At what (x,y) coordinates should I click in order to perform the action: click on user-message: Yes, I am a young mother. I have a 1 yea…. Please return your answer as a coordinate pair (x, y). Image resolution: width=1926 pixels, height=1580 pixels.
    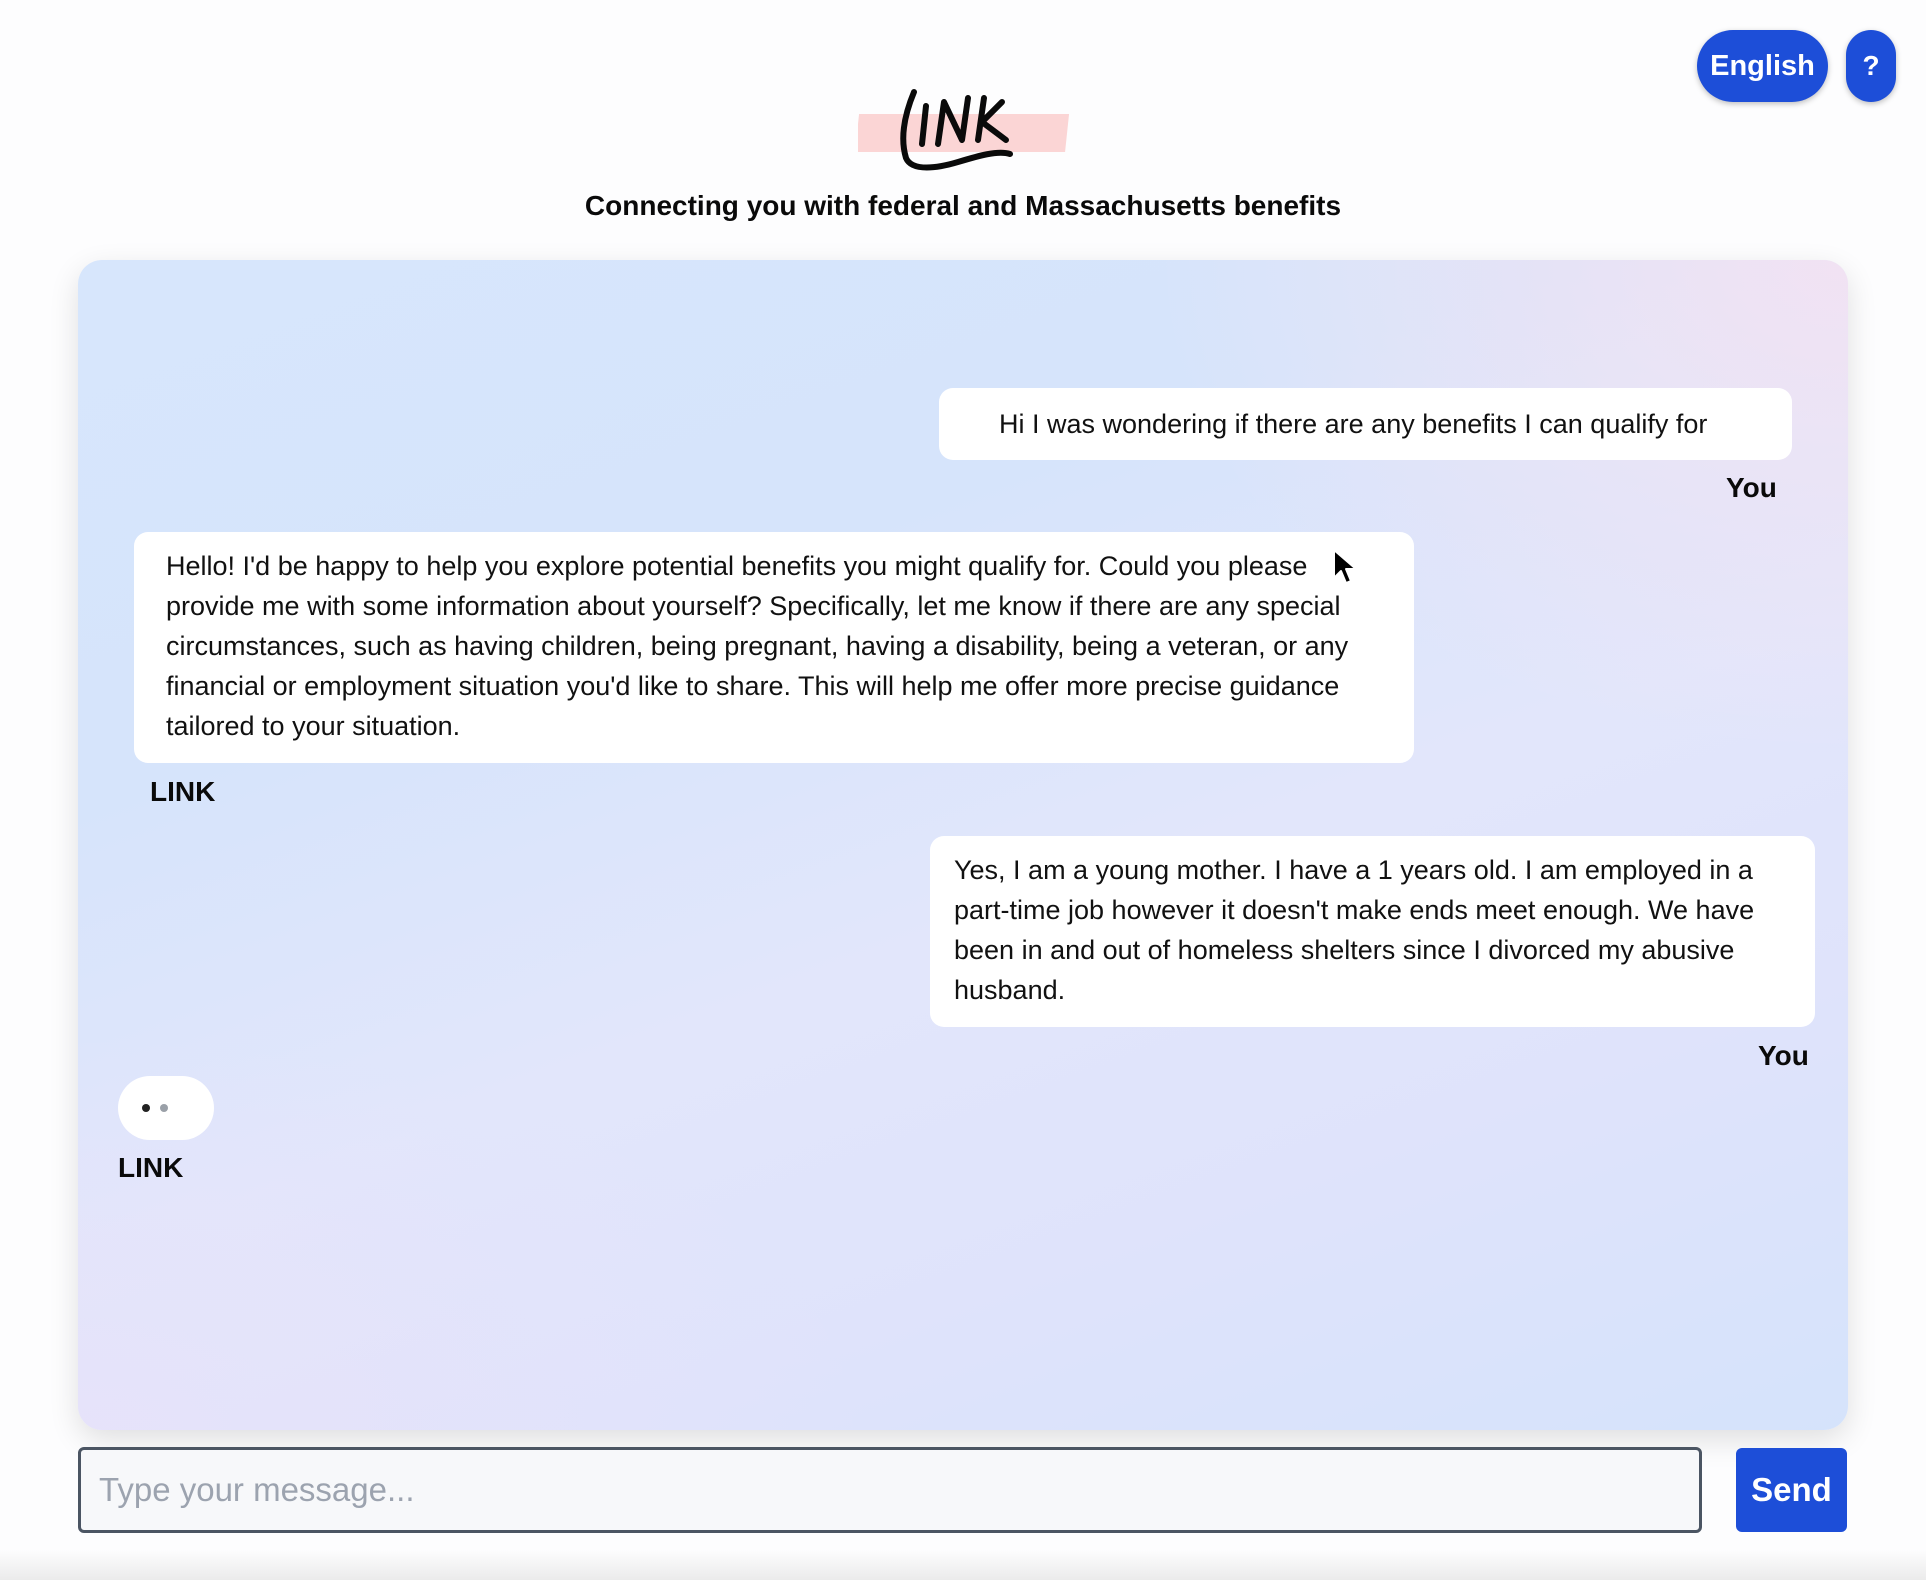
    Looking at the image, I should click on (1372, 931).